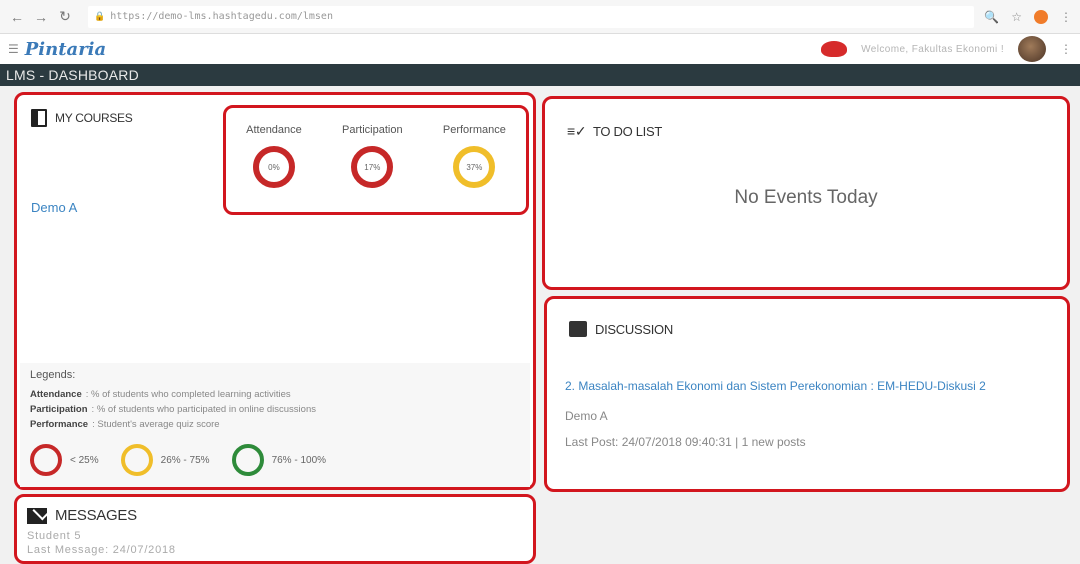 This screenshot has height=564, width=1080. I want to click on scale-label-high: 76% - 100%, so click(299, 460).